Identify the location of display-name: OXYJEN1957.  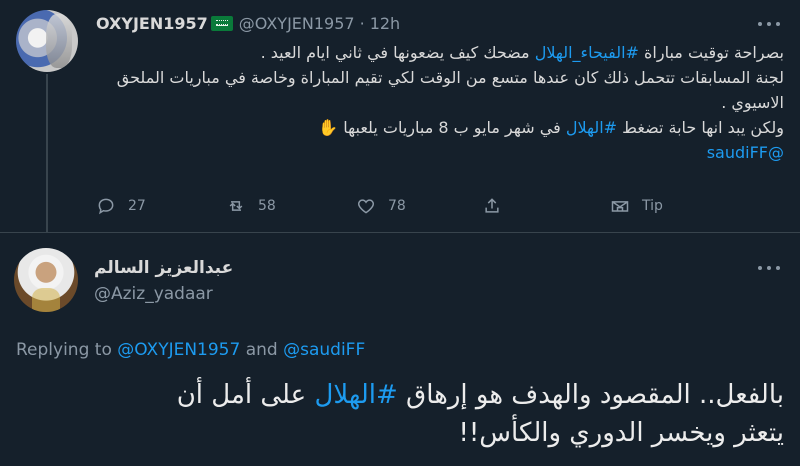
(152, 23).